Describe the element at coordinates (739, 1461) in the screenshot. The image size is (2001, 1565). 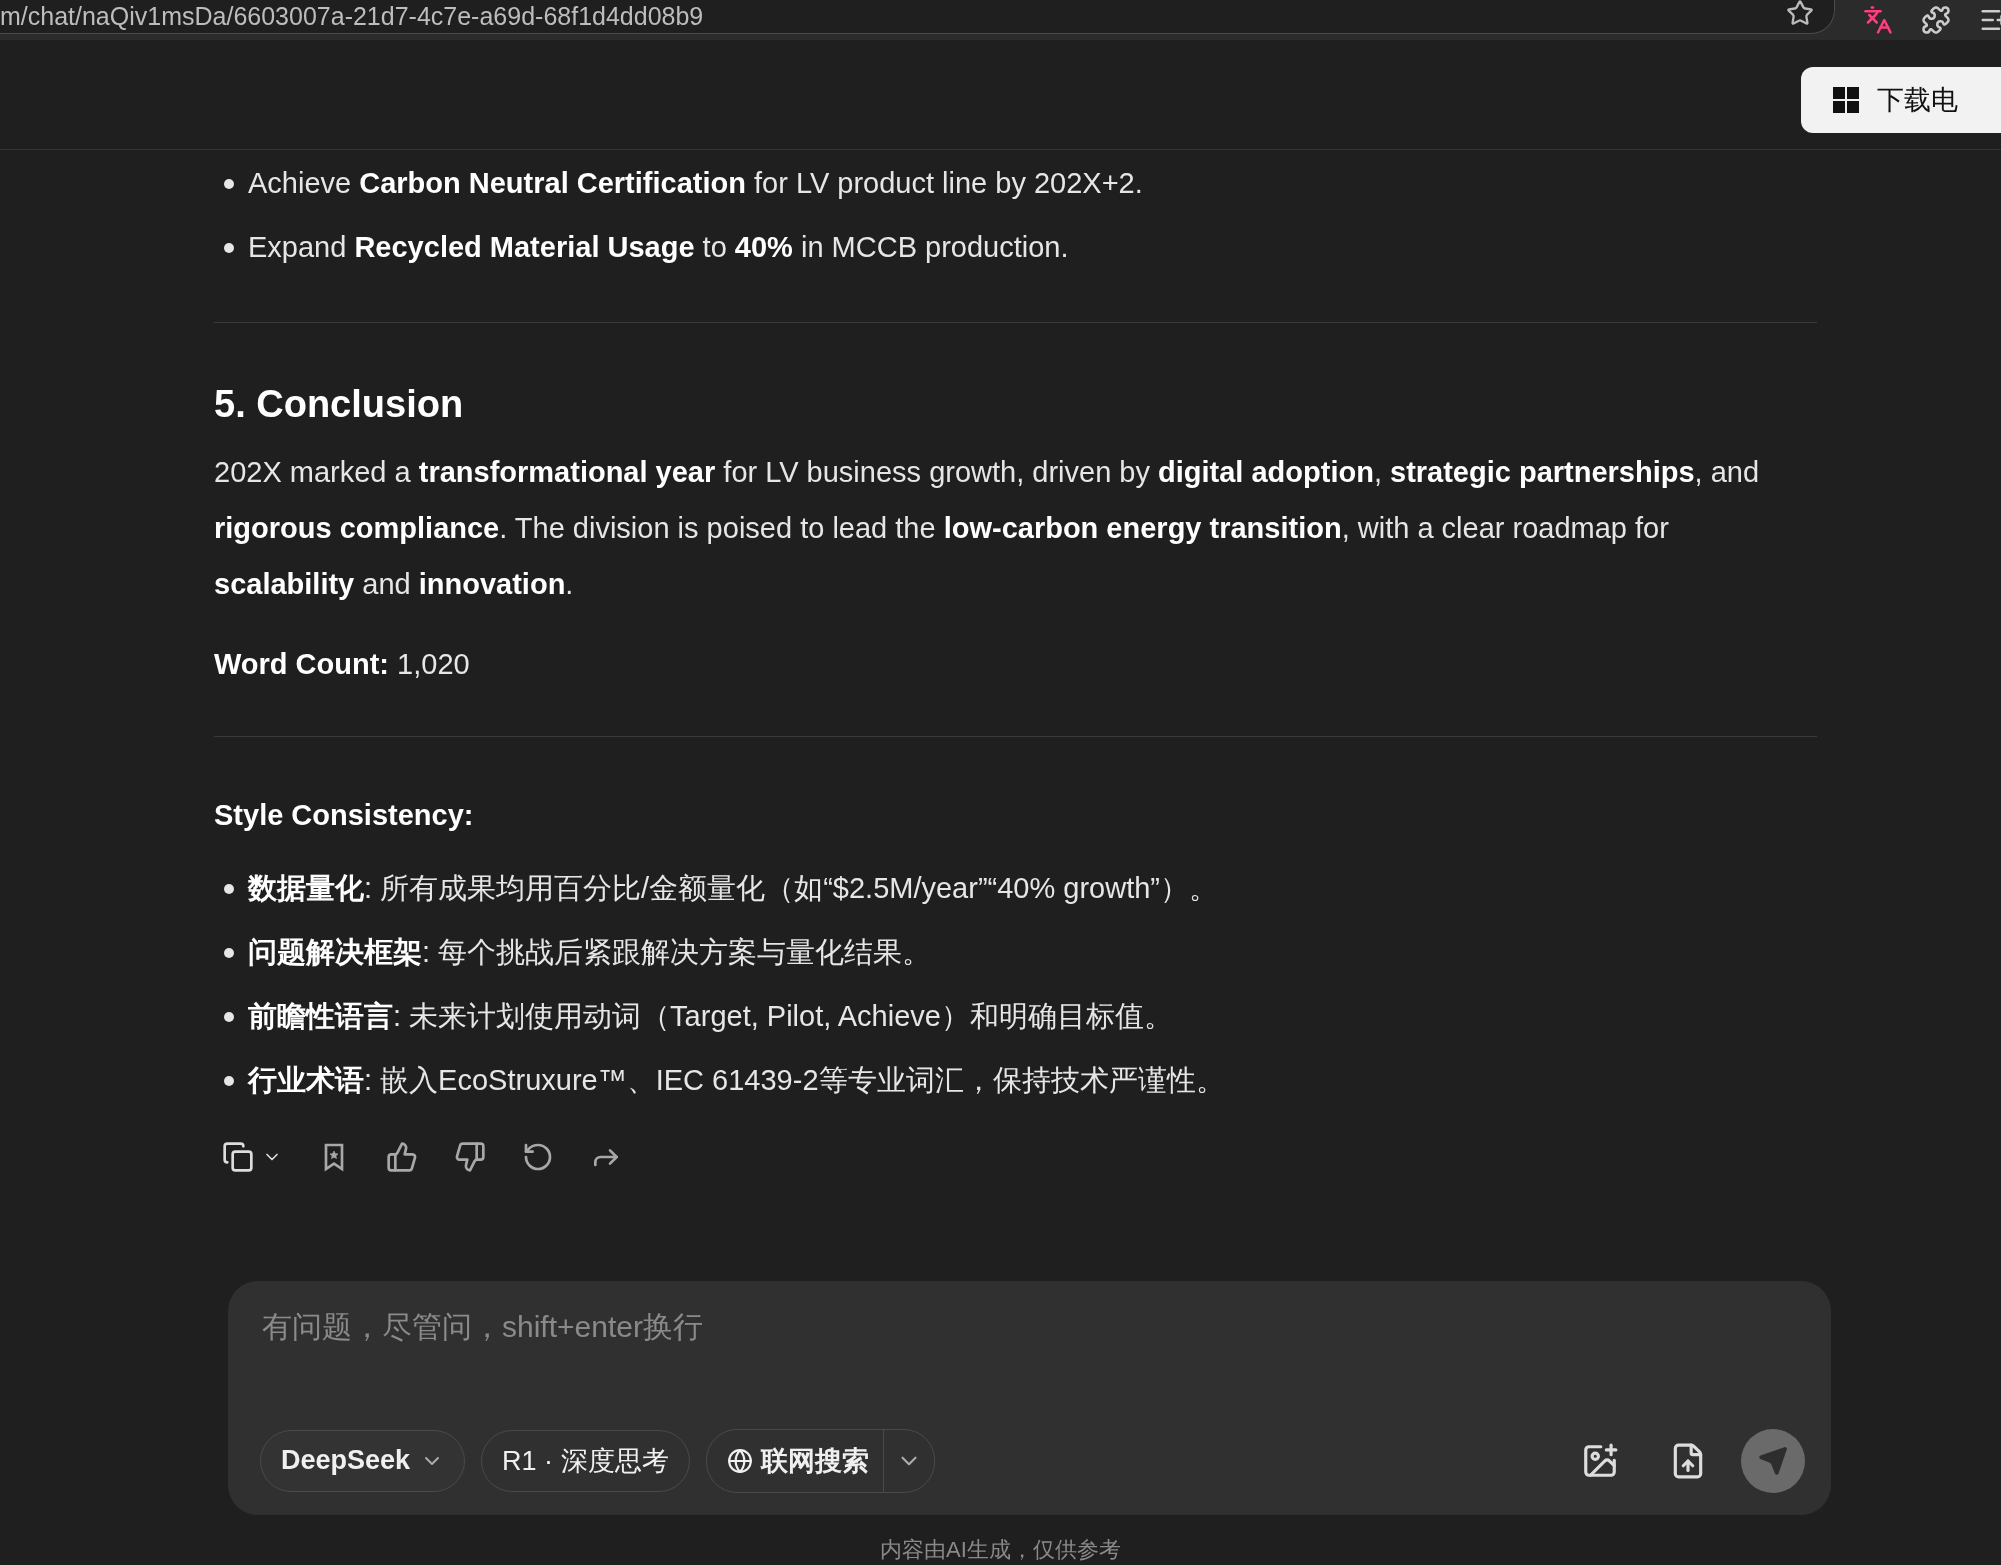
I see `globe-icon` at that location.